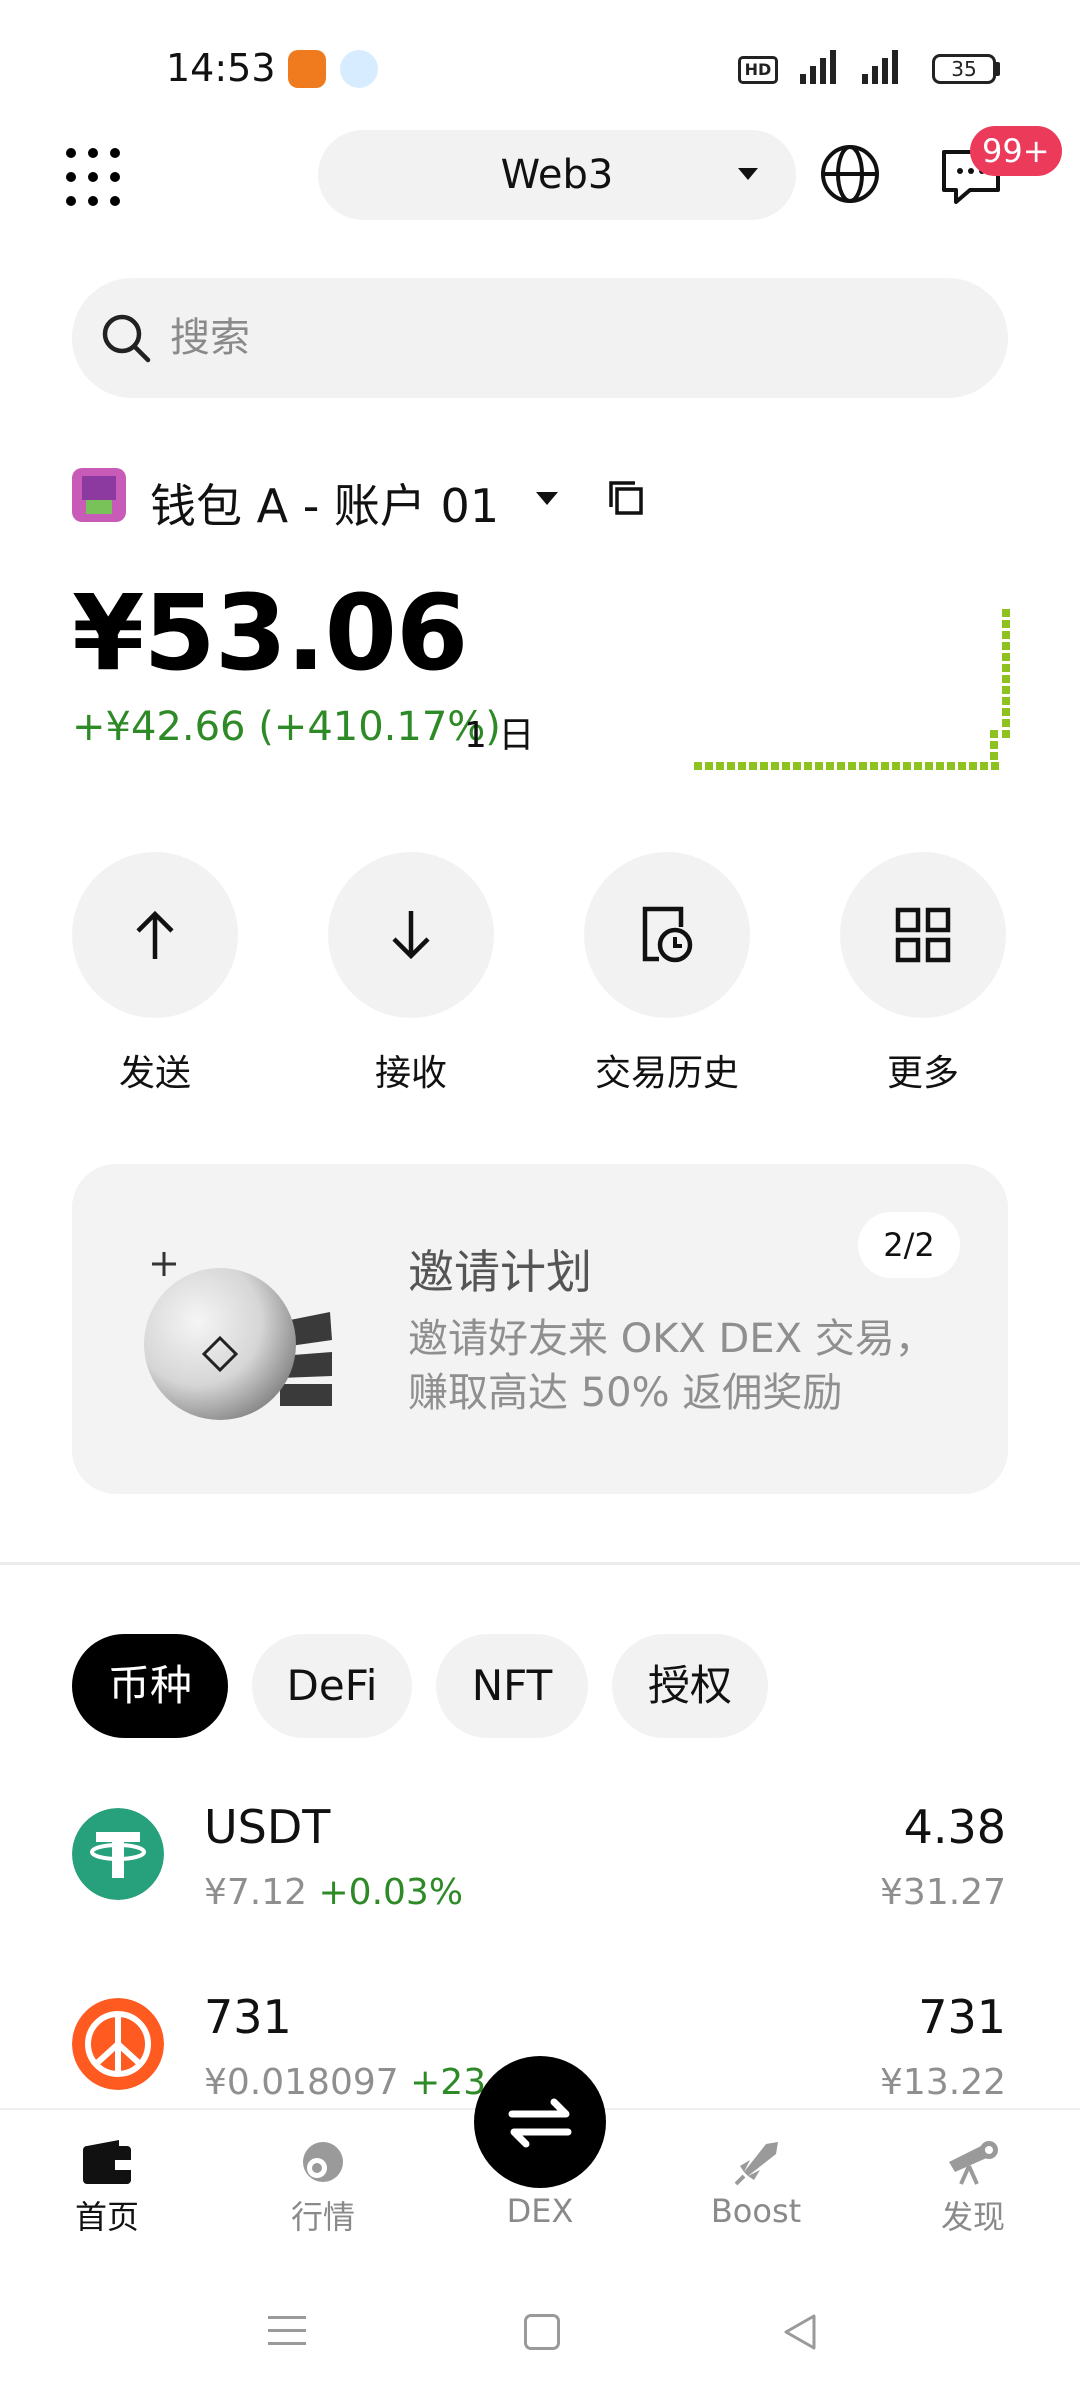  Describe the element at coordinates (909, 1245) in the screenshot. I see `promo-pager: 2/2` at that location.